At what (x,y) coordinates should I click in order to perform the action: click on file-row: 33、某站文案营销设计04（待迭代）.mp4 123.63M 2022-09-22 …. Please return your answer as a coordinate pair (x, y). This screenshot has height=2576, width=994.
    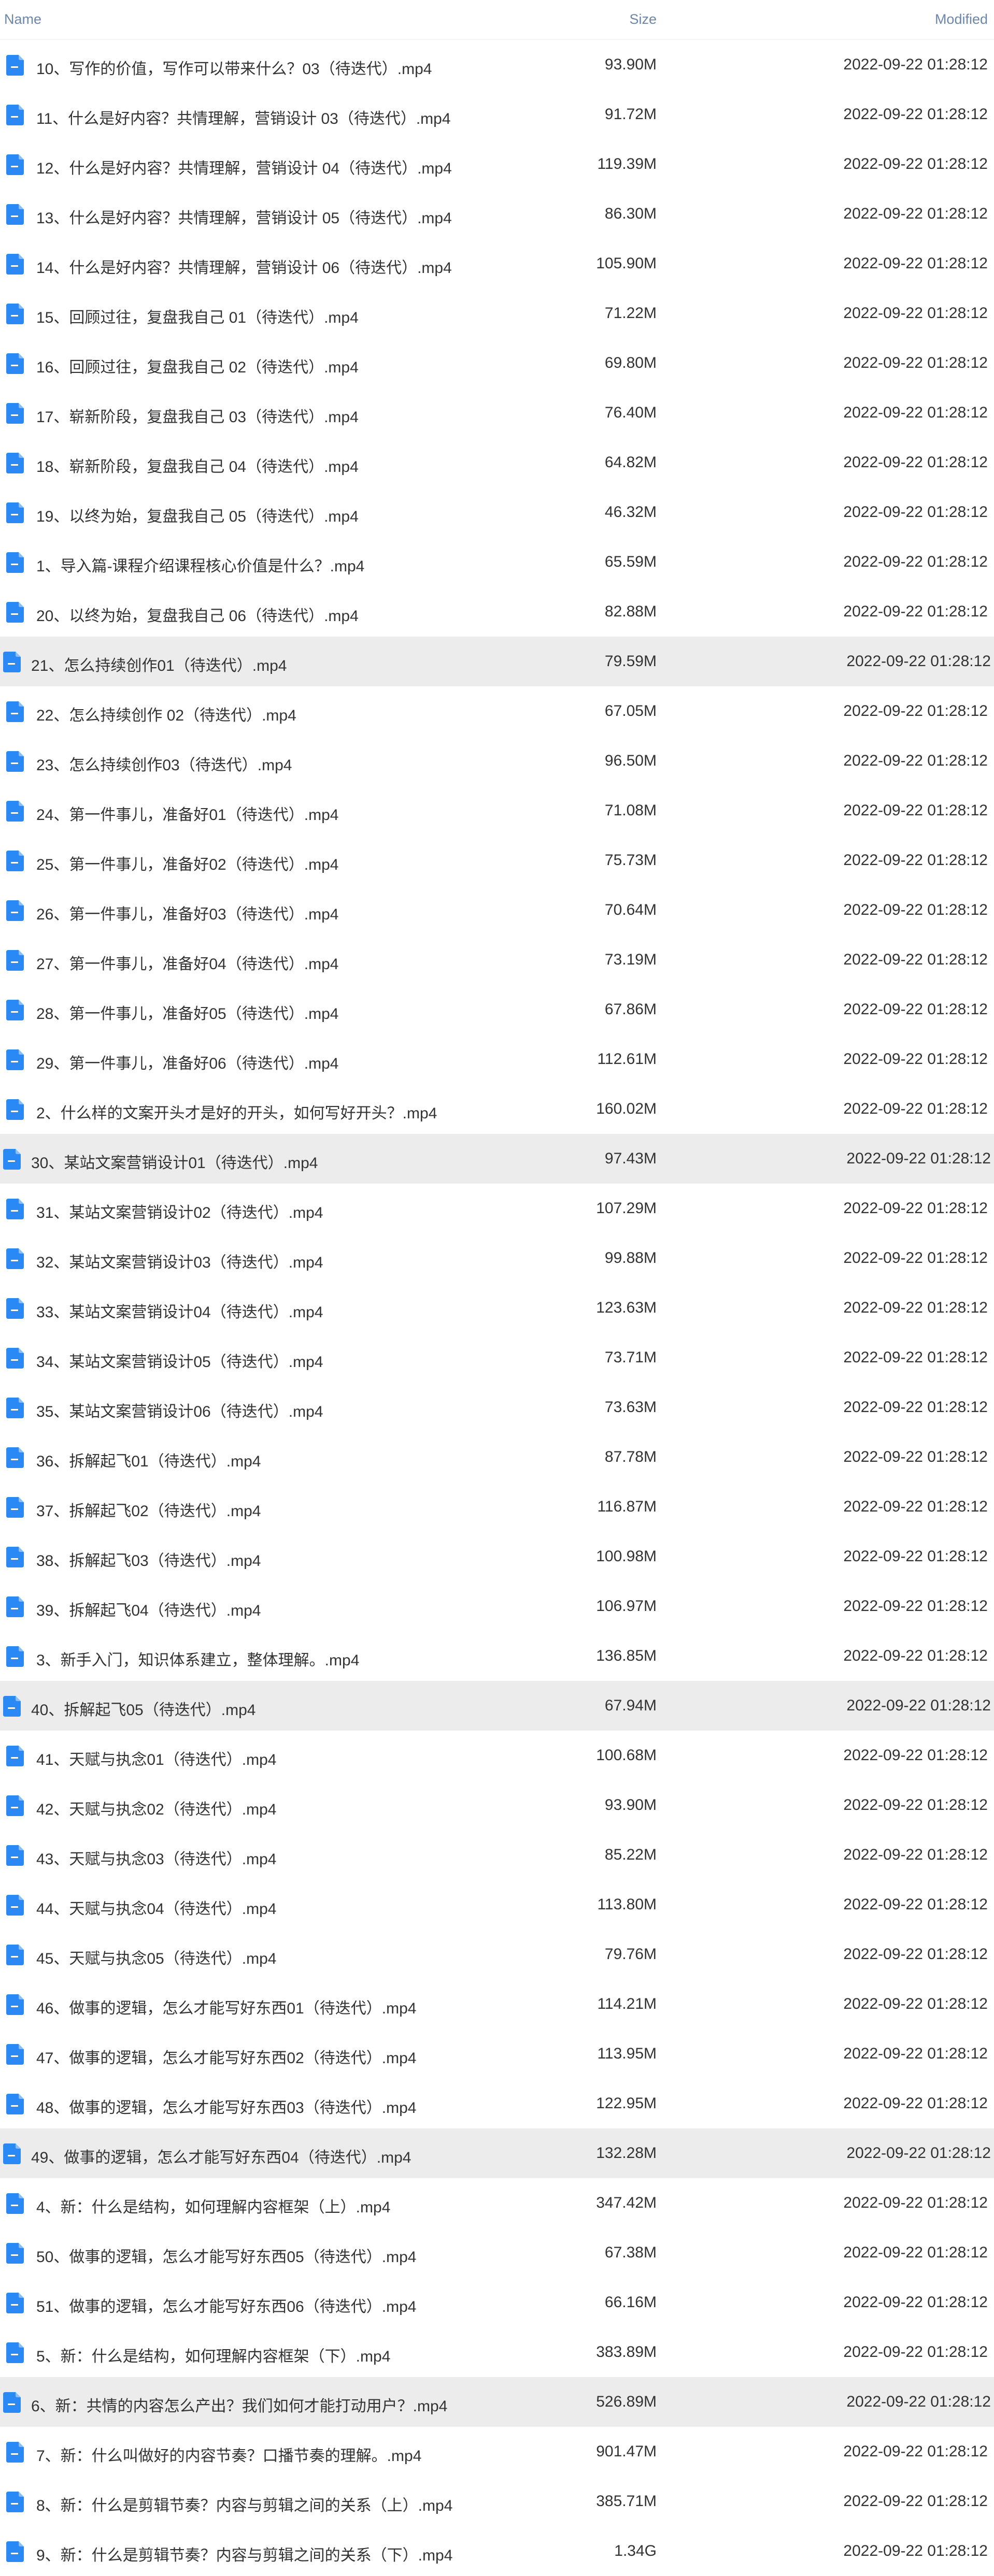
    Looking at the image, I should click on (497, 1308).